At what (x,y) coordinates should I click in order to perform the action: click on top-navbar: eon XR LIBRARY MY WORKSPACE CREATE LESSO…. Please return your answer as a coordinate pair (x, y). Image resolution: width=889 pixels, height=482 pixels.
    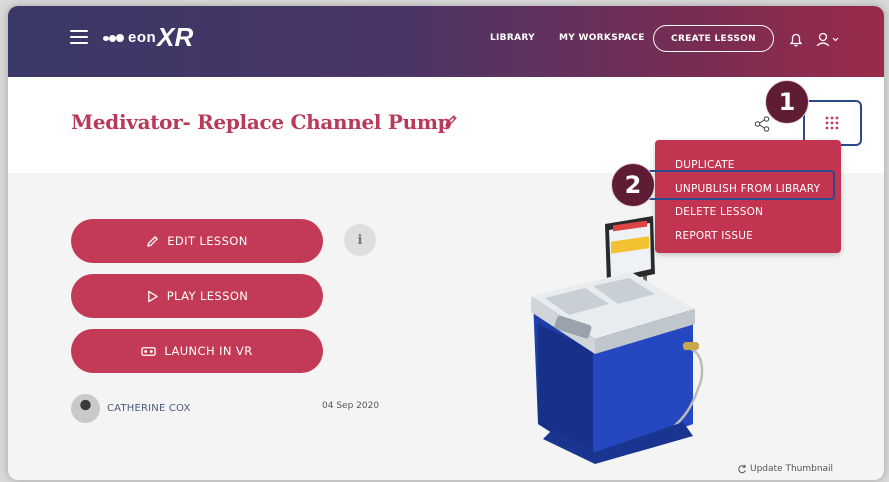
    Looking at the image, I should click on (446, 41).